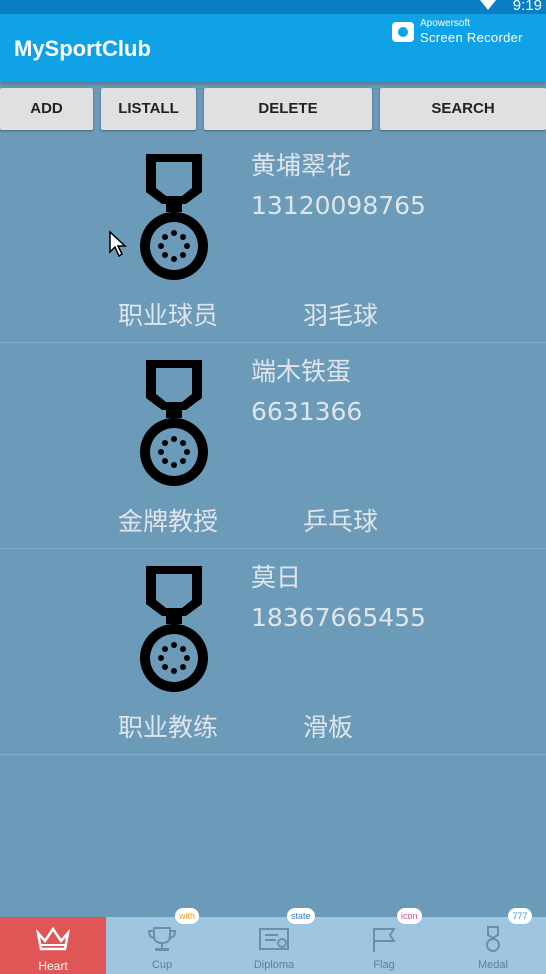  I want to click on member-name: 端木铁蛋, so click(301, 371).